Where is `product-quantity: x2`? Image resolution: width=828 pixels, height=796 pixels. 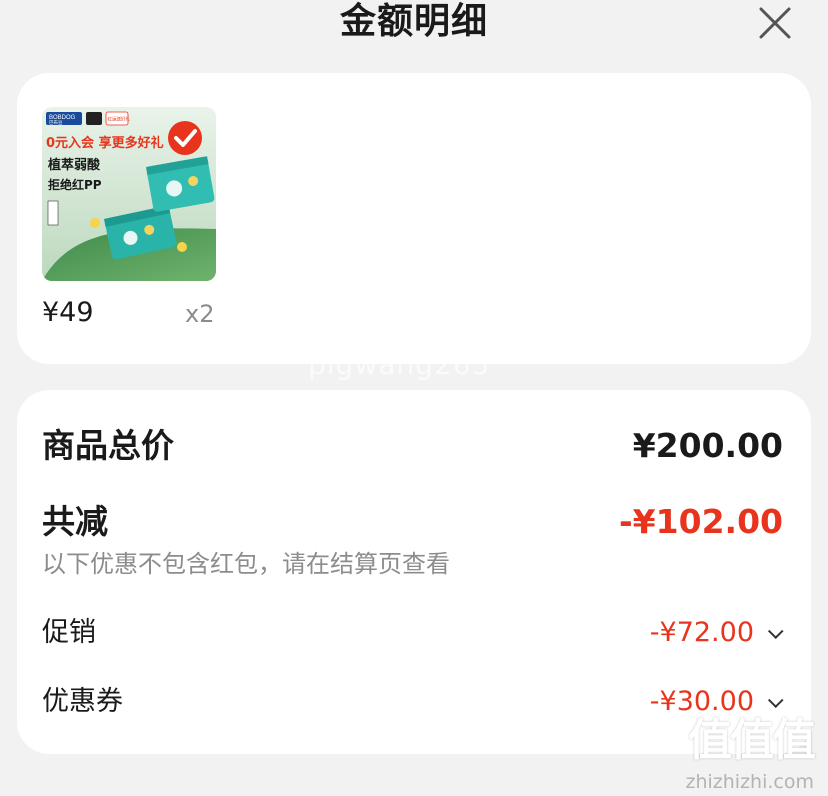
product-quantity: x2 is located at coordinates (200, 314).